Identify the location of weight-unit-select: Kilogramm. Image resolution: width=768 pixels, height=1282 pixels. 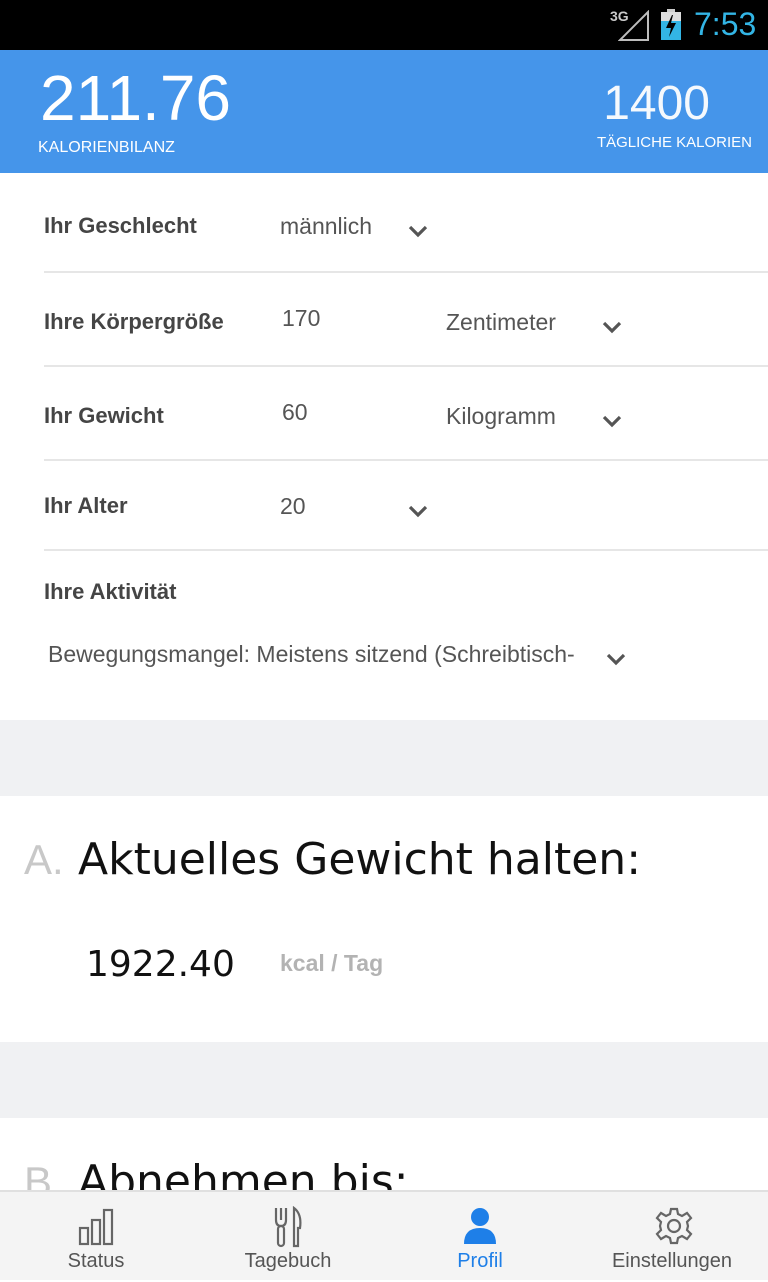
(541, 419).